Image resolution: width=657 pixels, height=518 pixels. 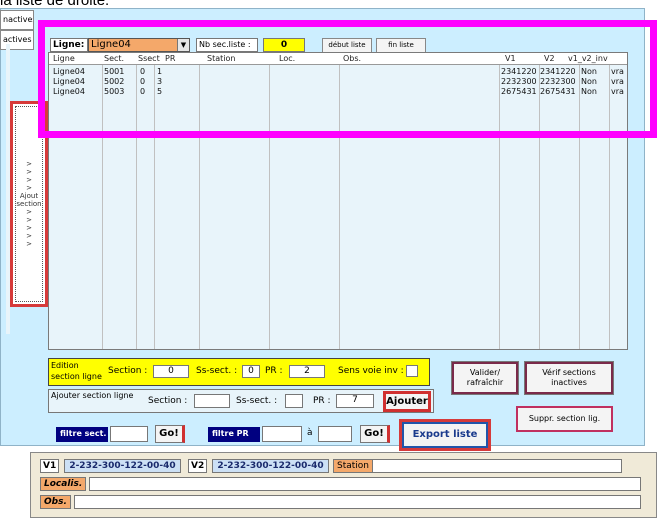 What do you see at coordinates (519, 81) in the screenshot?
I see `cell-v1: 2232300` at bounding box center [519, 81].